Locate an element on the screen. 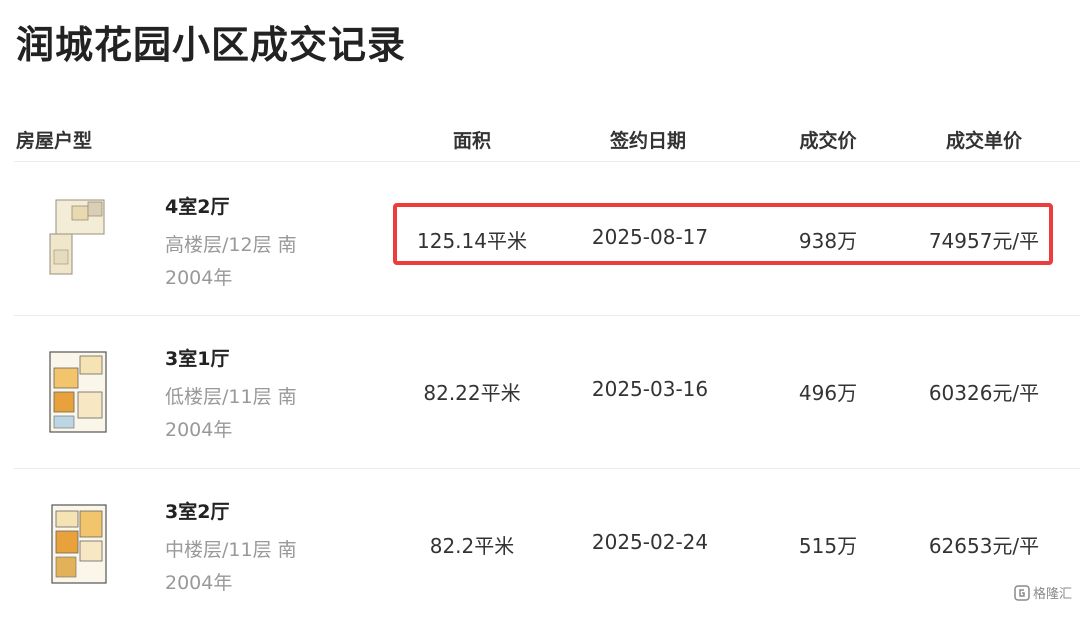 The height and width of the screenshot is (622, 1080). page-title: 润城花园小区成交记录 is located at coordinates (211, 45).